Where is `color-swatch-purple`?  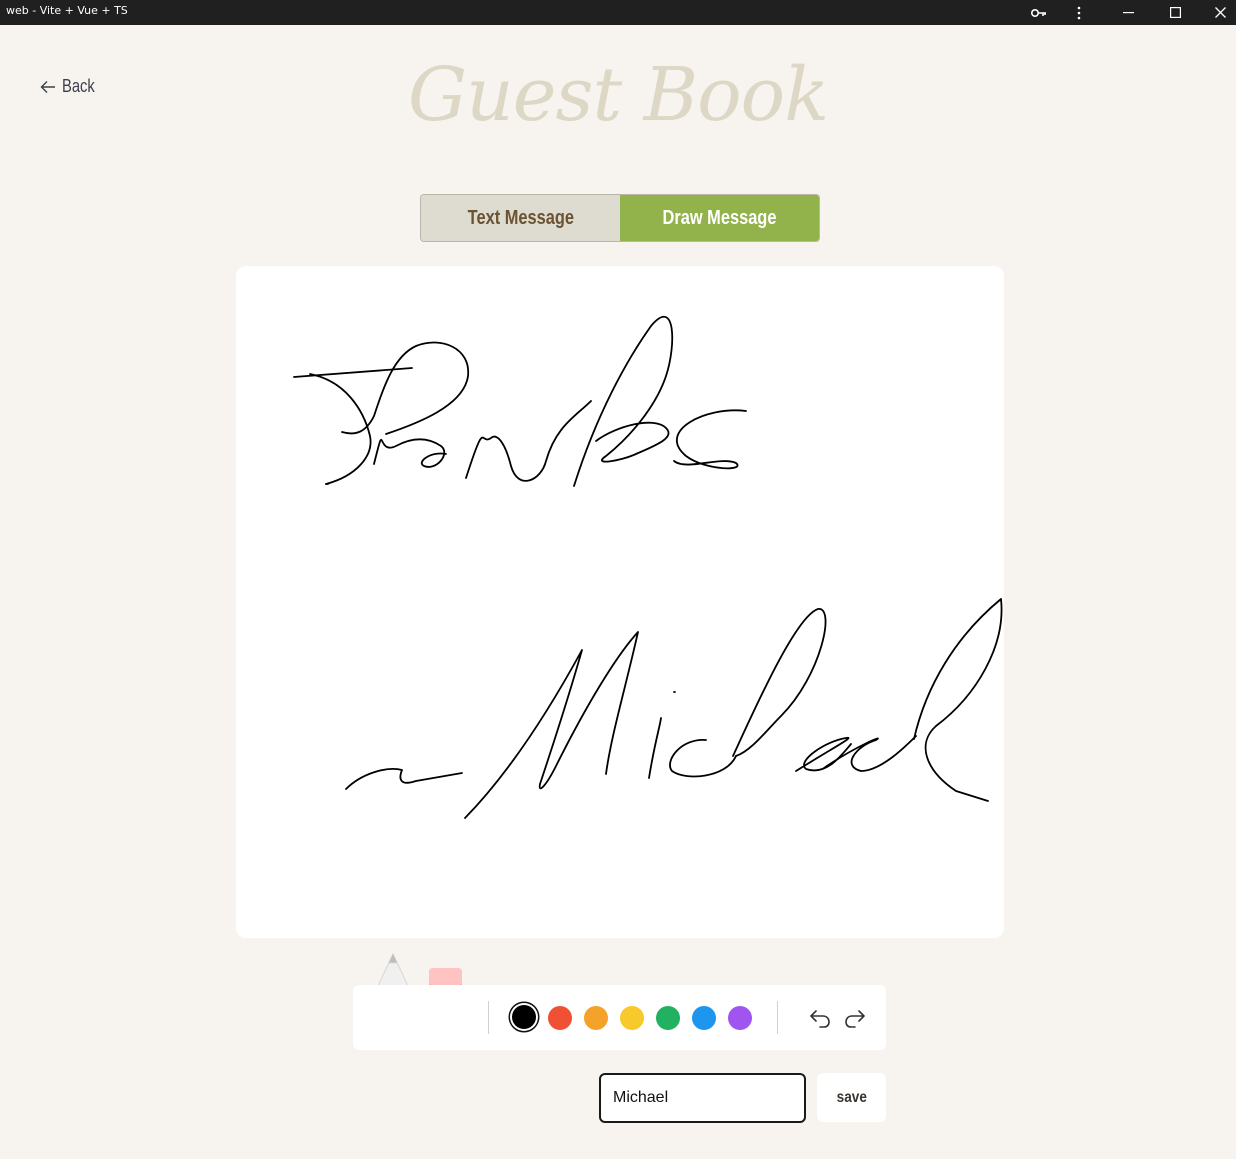
color-swatch-purple is located at coordinates (740, 1018).